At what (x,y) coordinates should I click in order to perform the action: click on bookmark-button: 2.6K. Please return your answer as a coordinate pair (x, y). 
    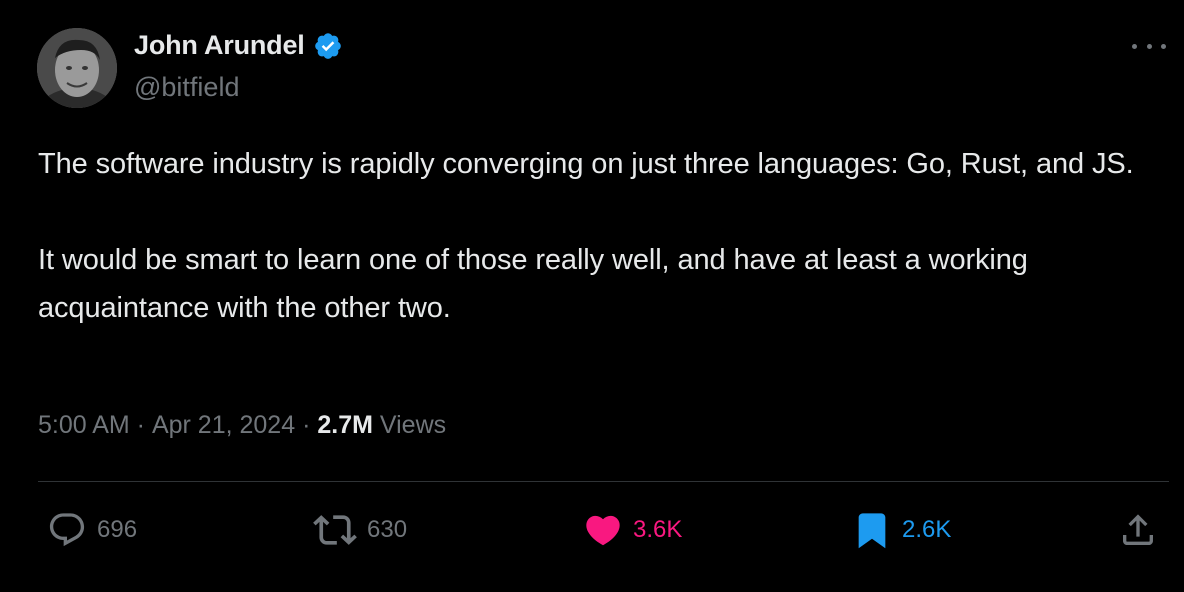
    Looking at the image, I should click on (901, 530).